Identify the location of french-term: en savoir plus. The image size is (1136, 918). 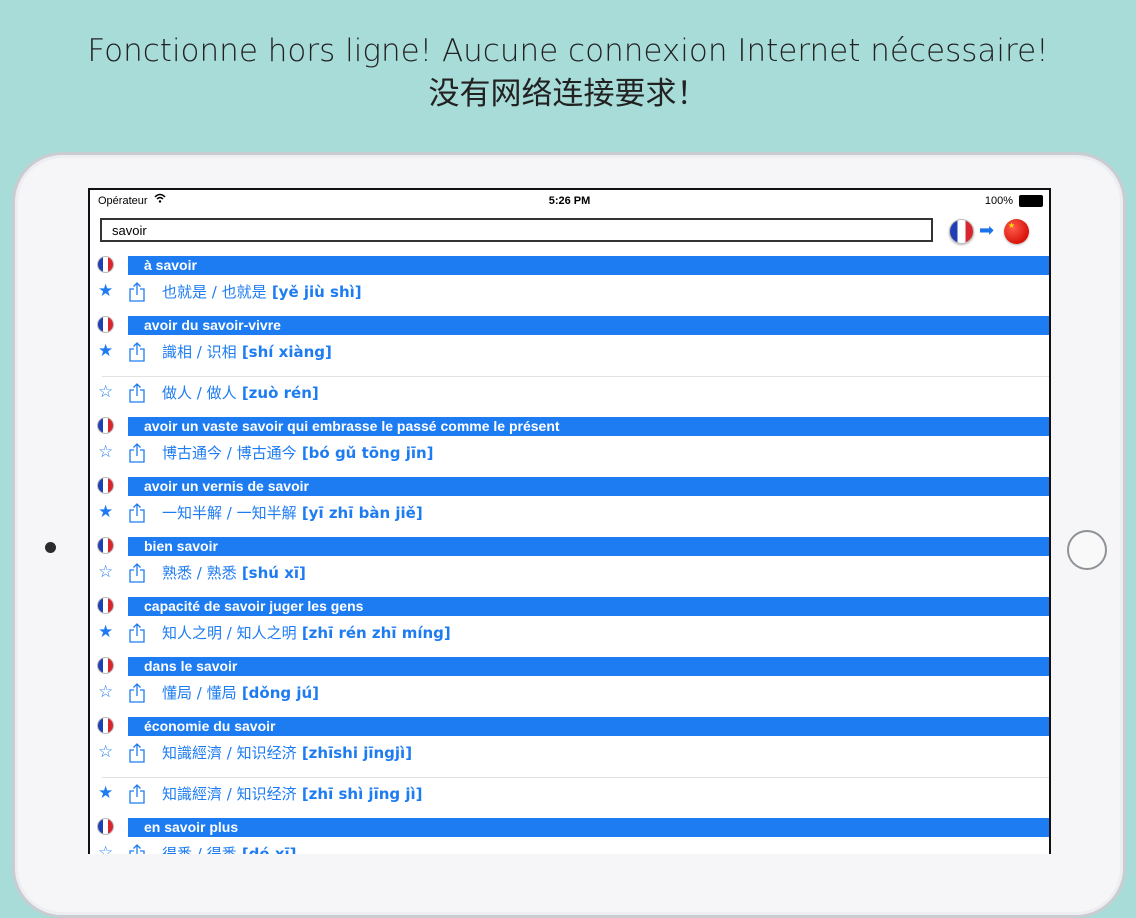
(588, 827).